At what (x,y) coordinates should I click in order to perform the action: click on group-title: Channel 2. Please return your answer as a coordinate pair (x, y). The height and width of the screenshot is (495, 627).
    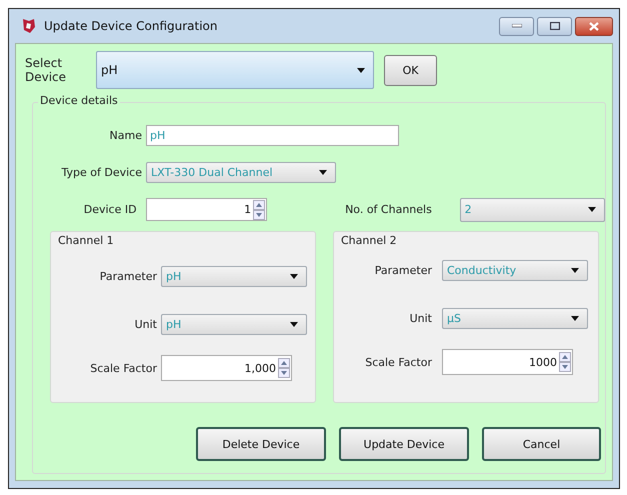
    Looking at the image, I should click on (369, 240).